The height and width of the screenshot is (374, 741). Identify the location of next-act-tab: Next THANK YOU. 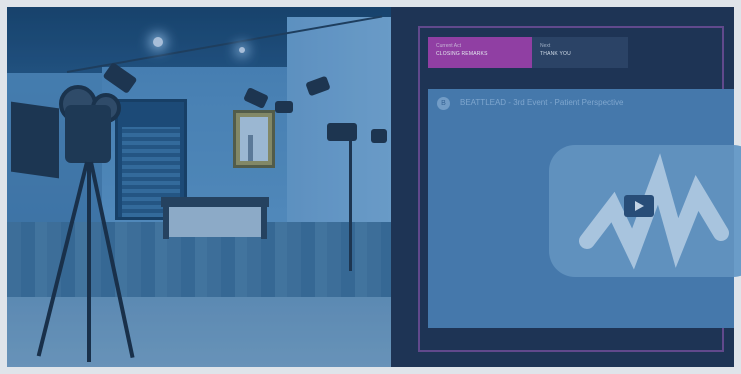
(580, 52).